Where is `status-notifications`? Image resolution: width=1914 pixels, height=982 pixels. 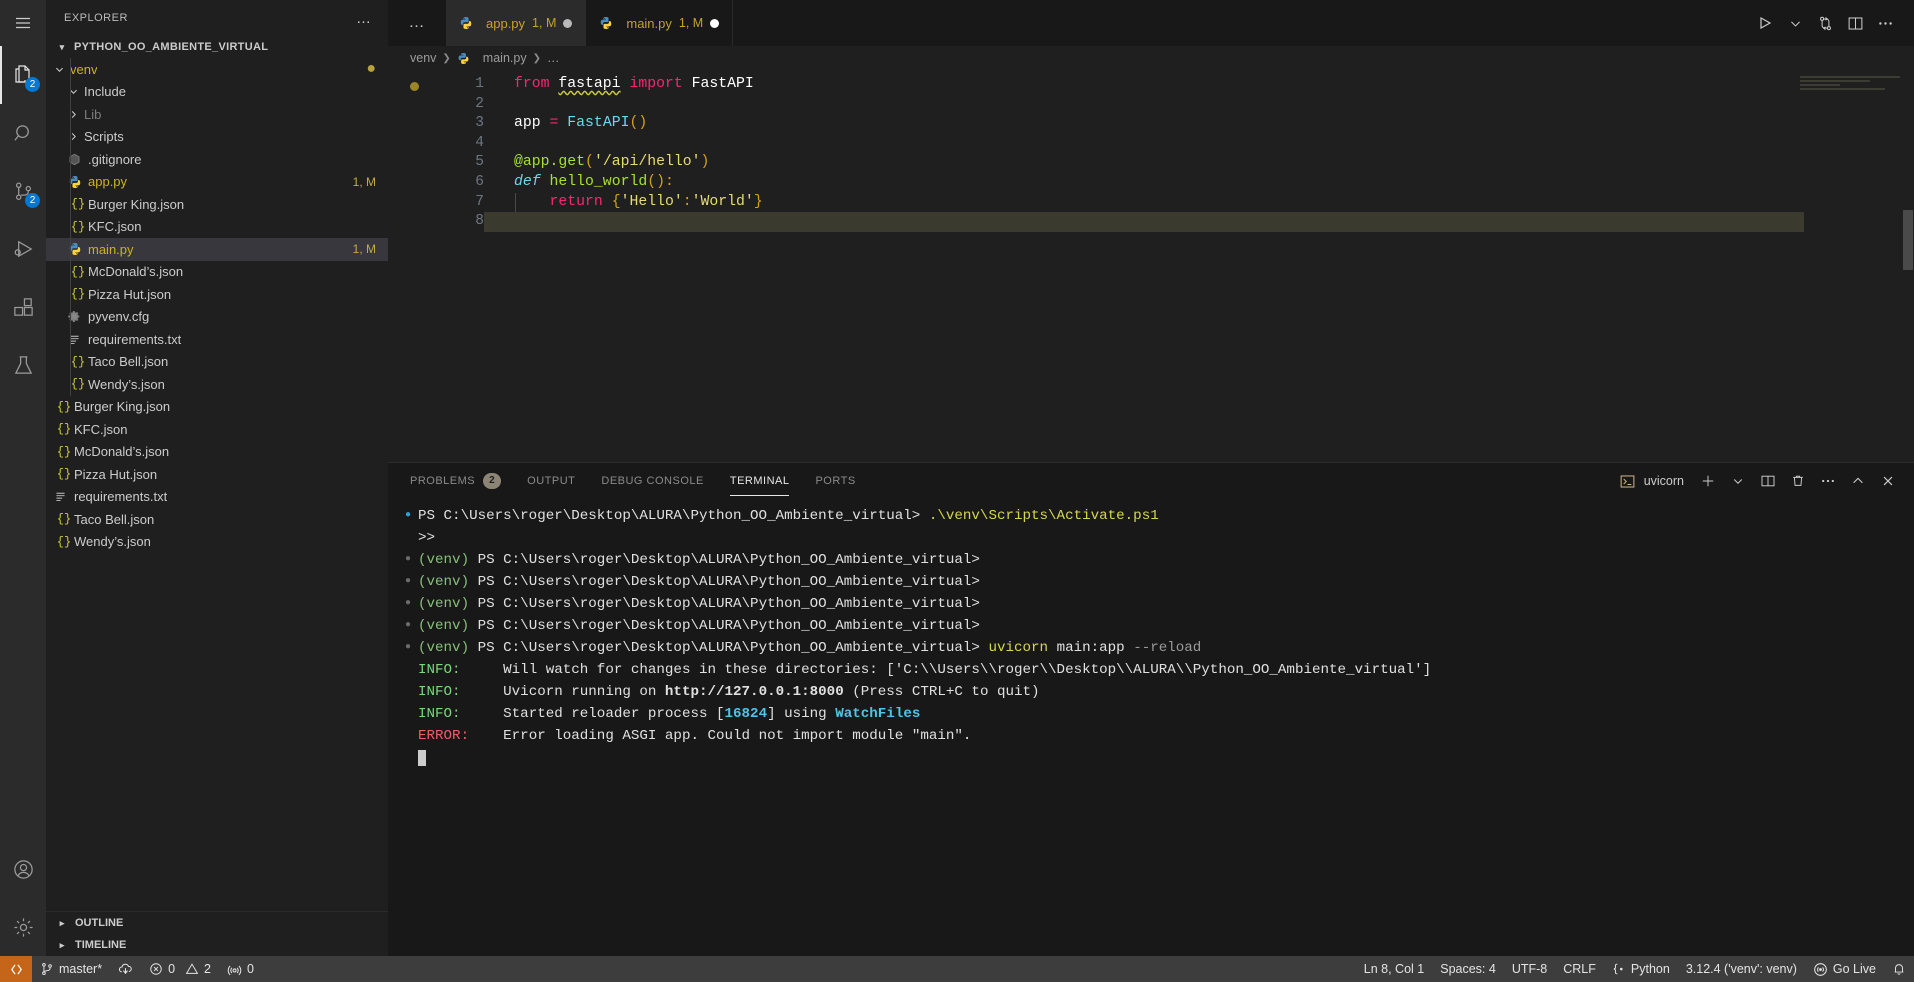
status-notifications is located at coordinates (1899, 969).